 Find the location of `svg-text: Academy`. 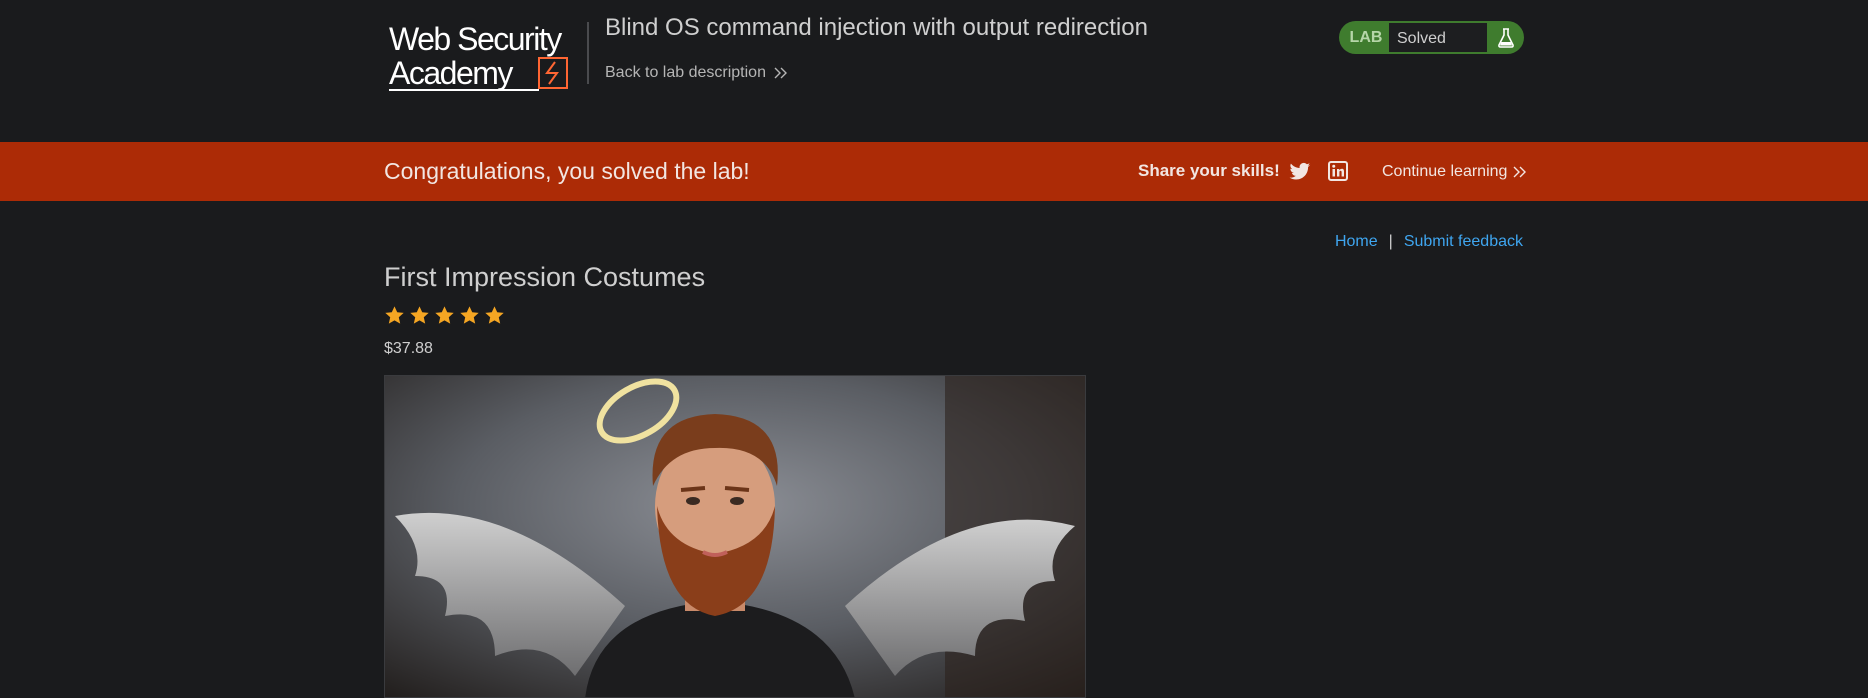

svg-text: Academy is located at coordinates (451, 73).